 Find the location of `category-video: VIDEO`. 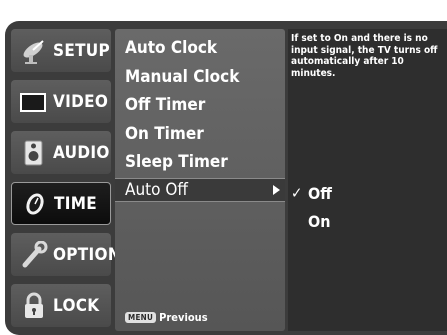

category-video: VIDEO is located at coordinates (61, 101).